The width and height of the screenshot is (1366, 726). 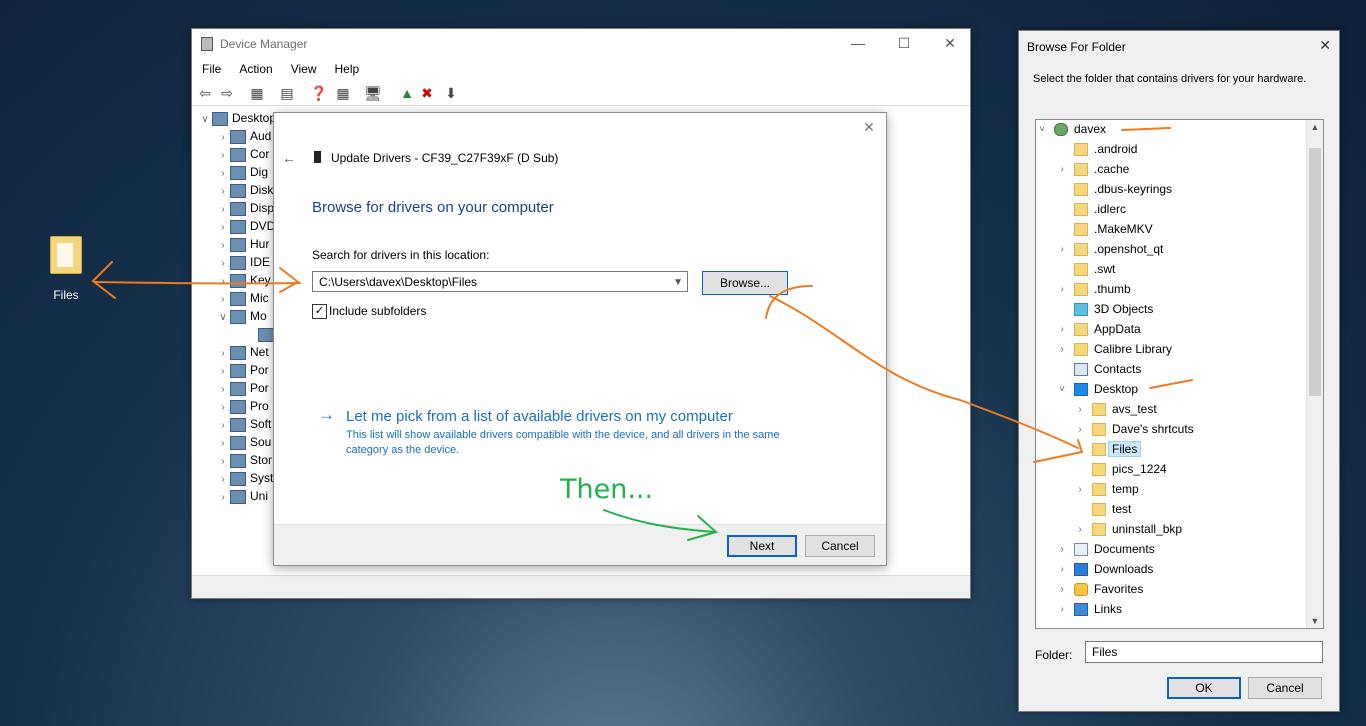 I want to click on chevron-down-icon: ▼, so click(x=678, y=282).